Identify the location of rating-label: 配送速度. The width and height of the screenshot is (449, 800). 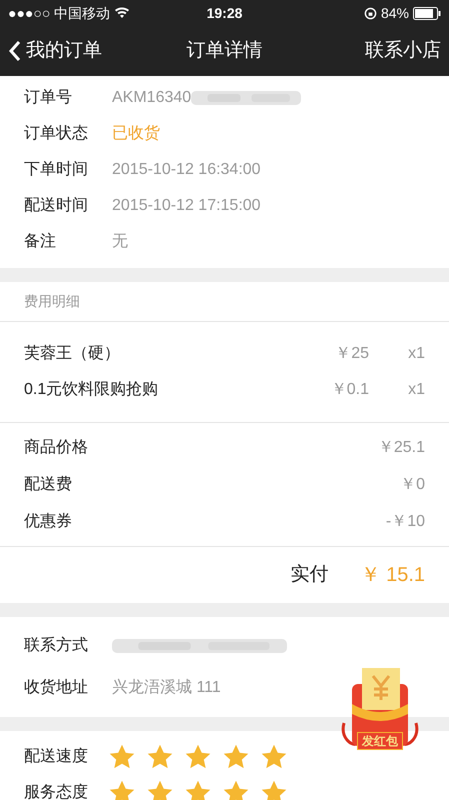
(56, 756).